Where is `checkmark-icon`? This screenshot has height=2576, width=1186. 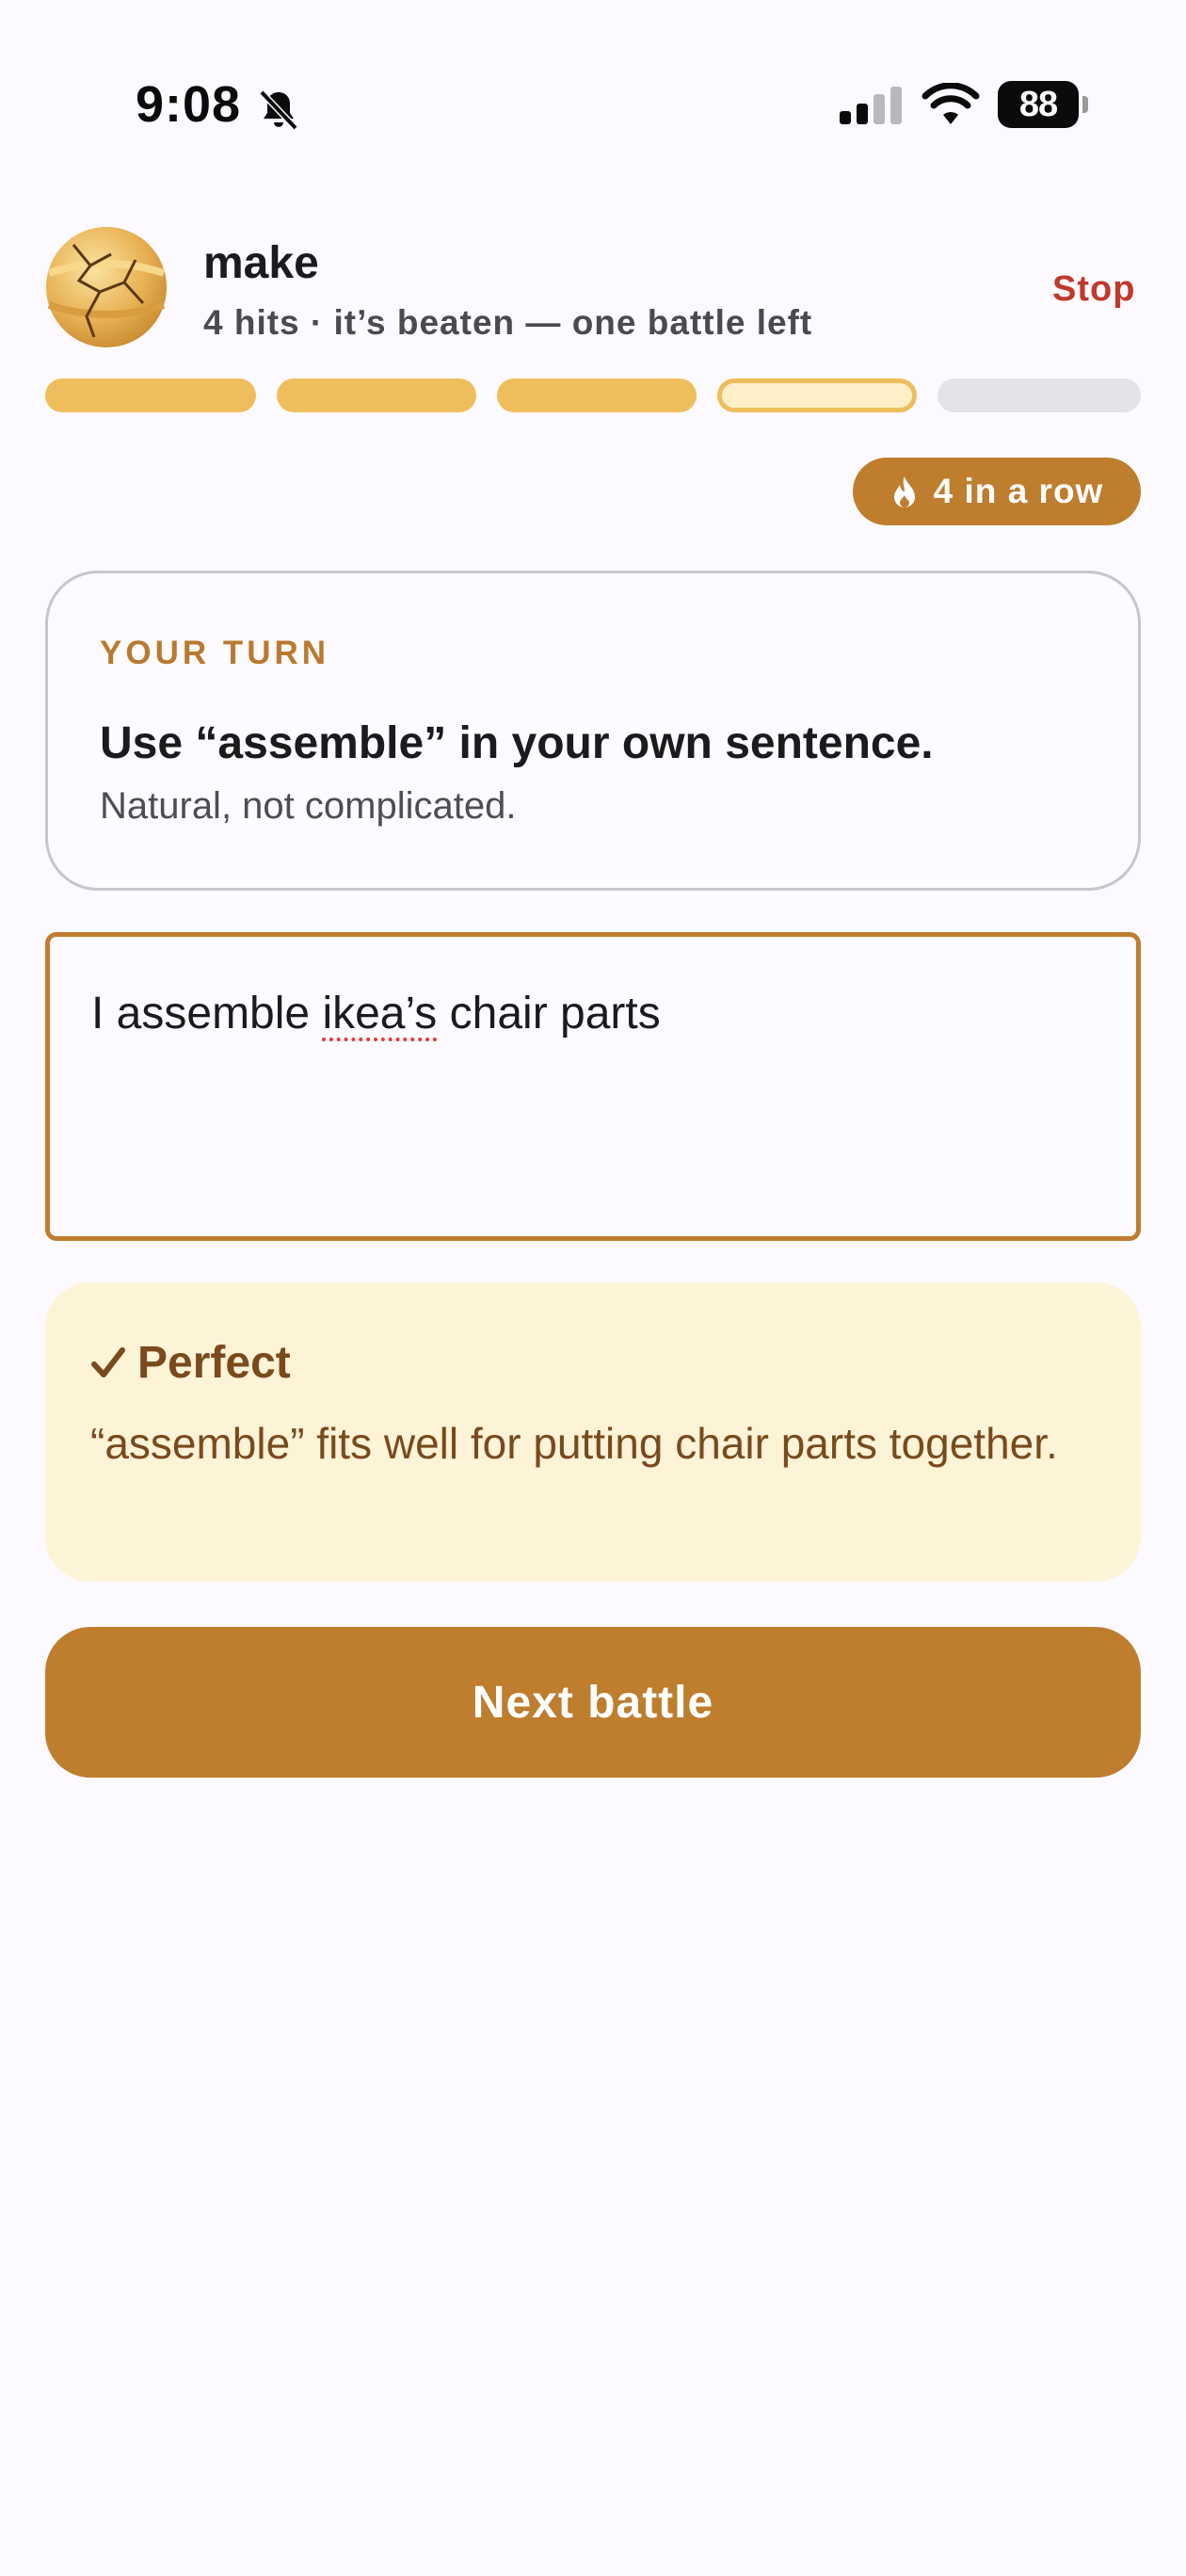
checkmark-icon is located at coordinates (108, 1361).